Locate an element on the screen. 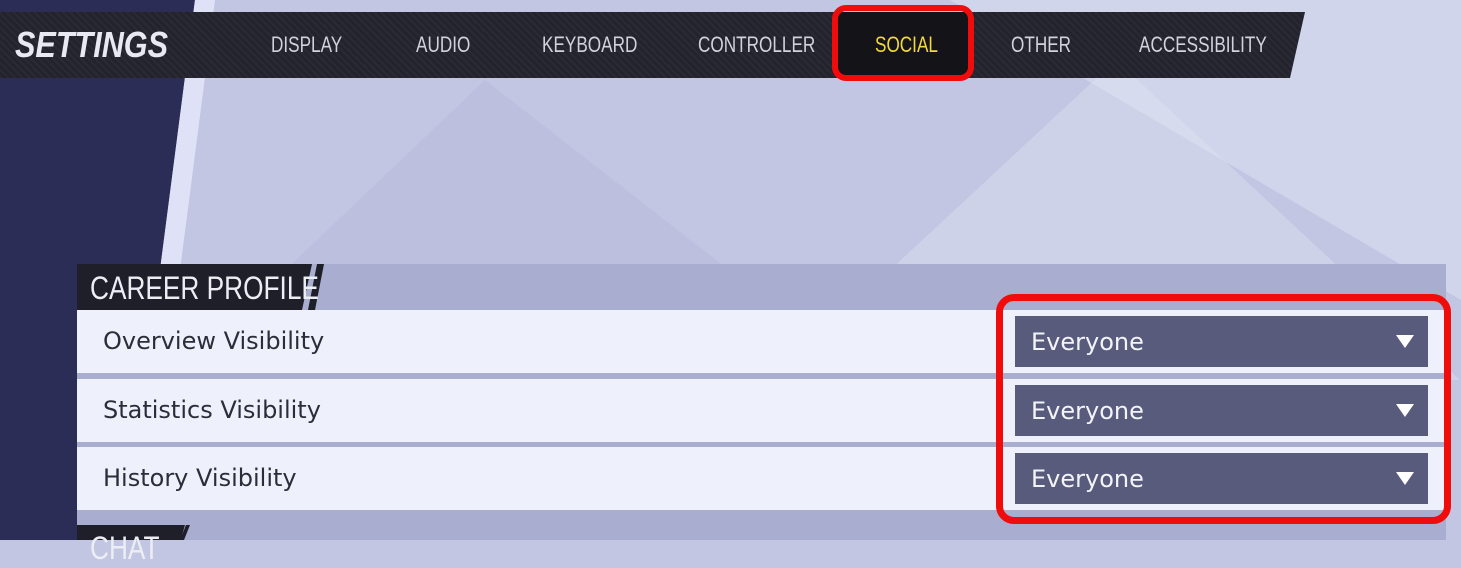  tab-other: OTHER is located at coordinates (1041, 45).